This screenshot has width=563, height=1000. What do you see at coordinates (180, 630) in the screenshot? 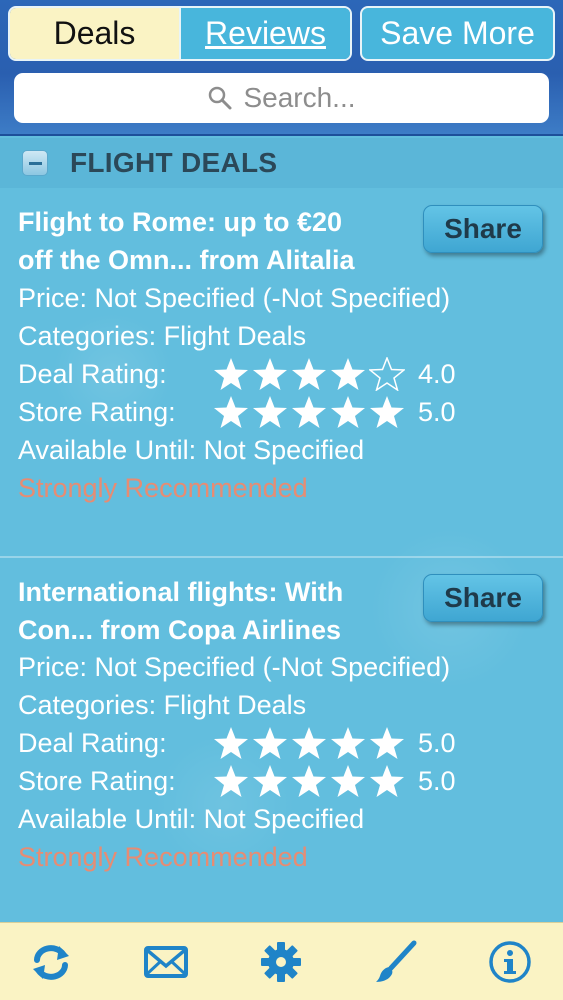
I see `deal-title-line: Con... from Copa Airlines` at bounding box center [180, 630].